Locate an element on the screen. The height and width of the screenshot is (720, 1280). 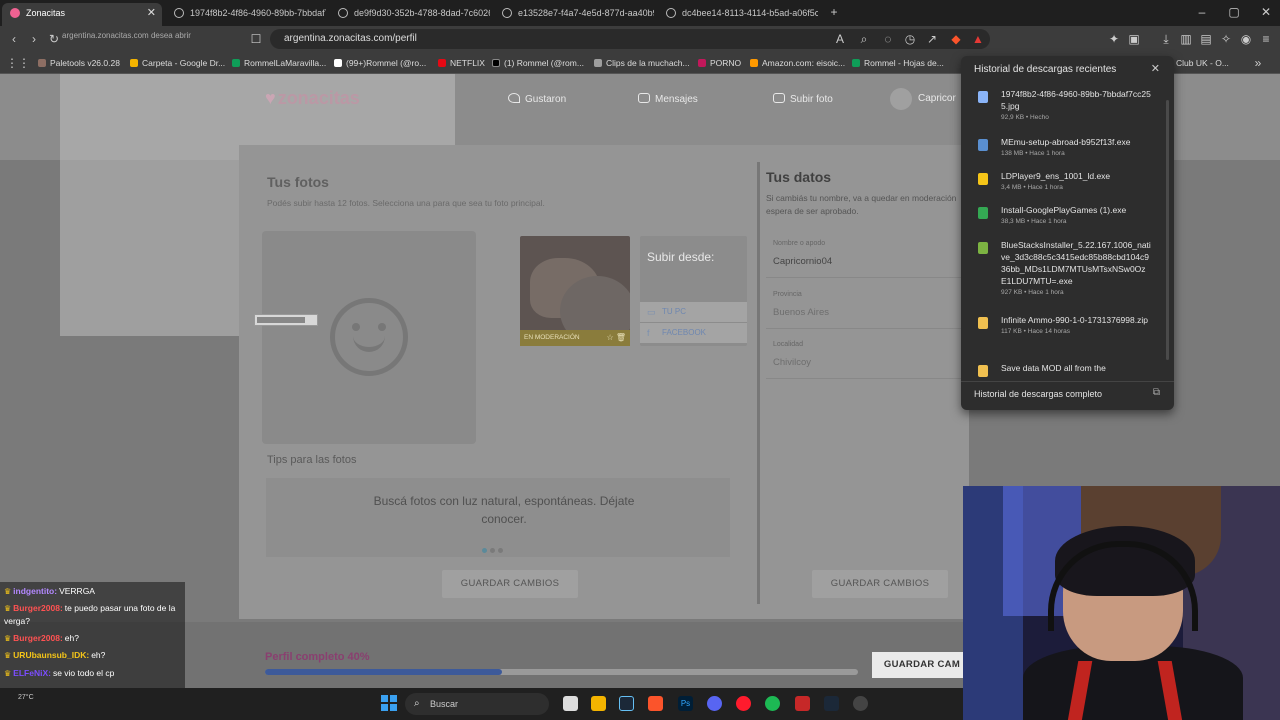
wallet-icon: ▤ is located at coordinates (1206, 39).